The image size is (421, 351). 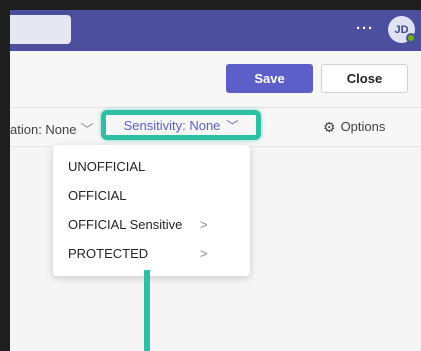 I want to click on title-bar: ··· JD, so click(x=215, y=30).